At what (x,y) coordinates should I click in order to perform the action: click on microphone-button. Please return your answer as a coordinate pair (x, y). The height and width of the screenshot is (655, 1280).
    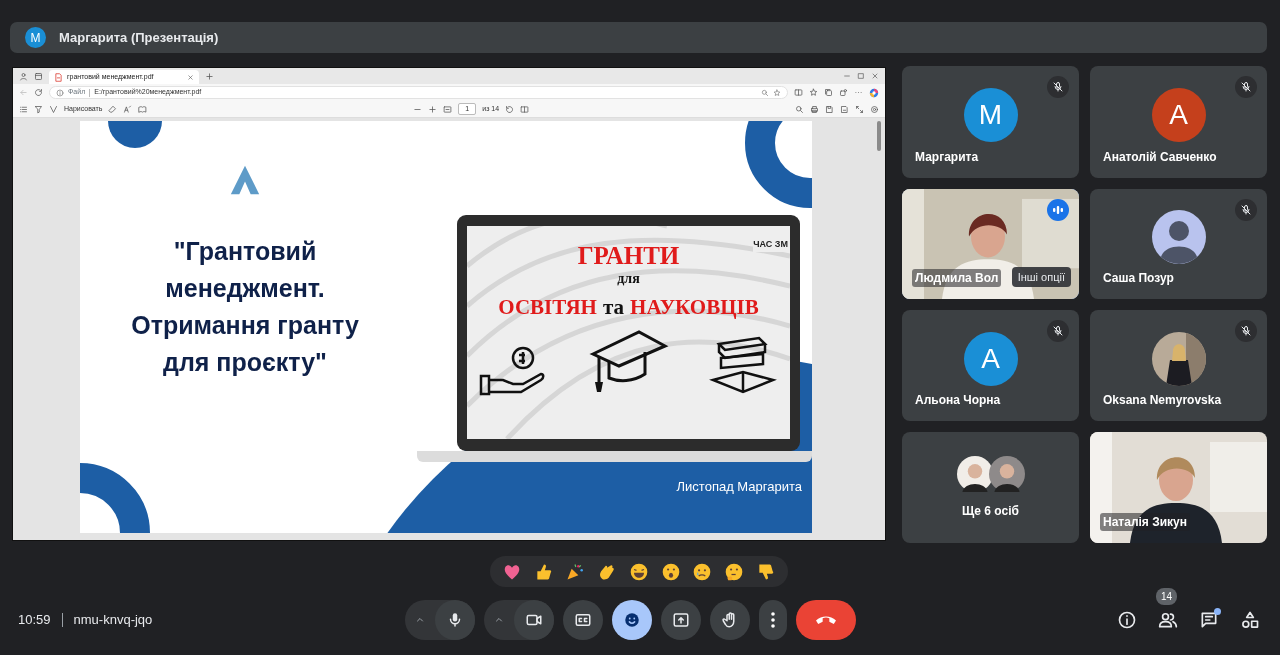
    Looking at the image, I should click on (455, 620).